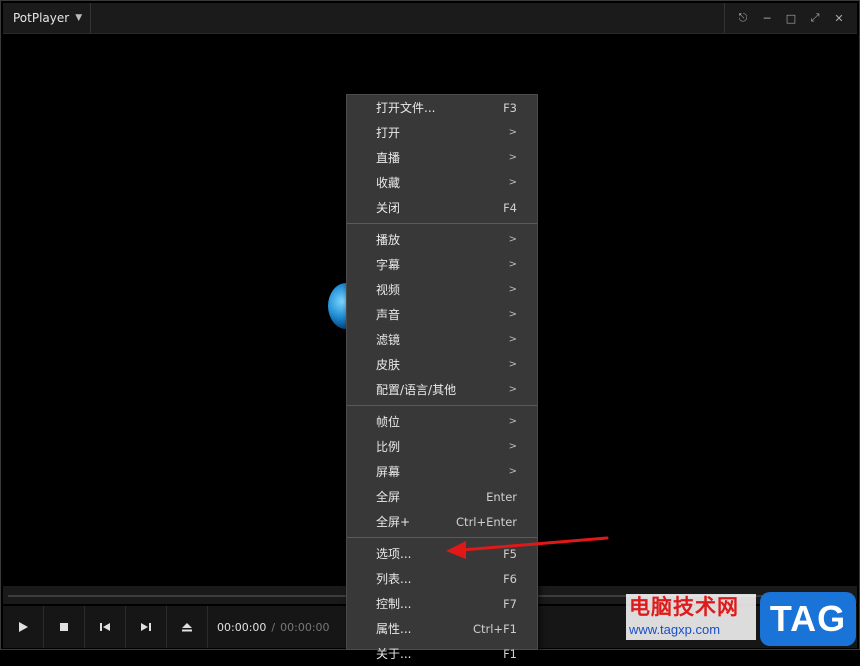 This screenshot has width=860, height=666. Describe the element at coordinates (442, 603) in the screenshot. I see `menu-item: 控制... F7` at that location.